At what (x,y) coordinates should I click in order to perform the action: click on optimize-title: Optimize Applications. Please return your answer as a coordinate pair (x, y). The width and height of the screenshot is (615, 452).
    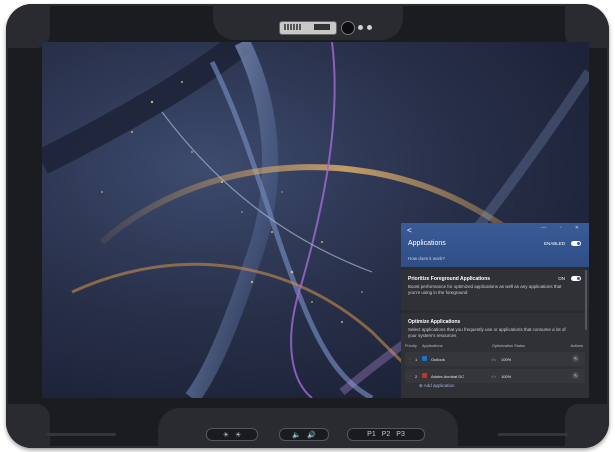
    Looking at the image, I should click on (434, 322).